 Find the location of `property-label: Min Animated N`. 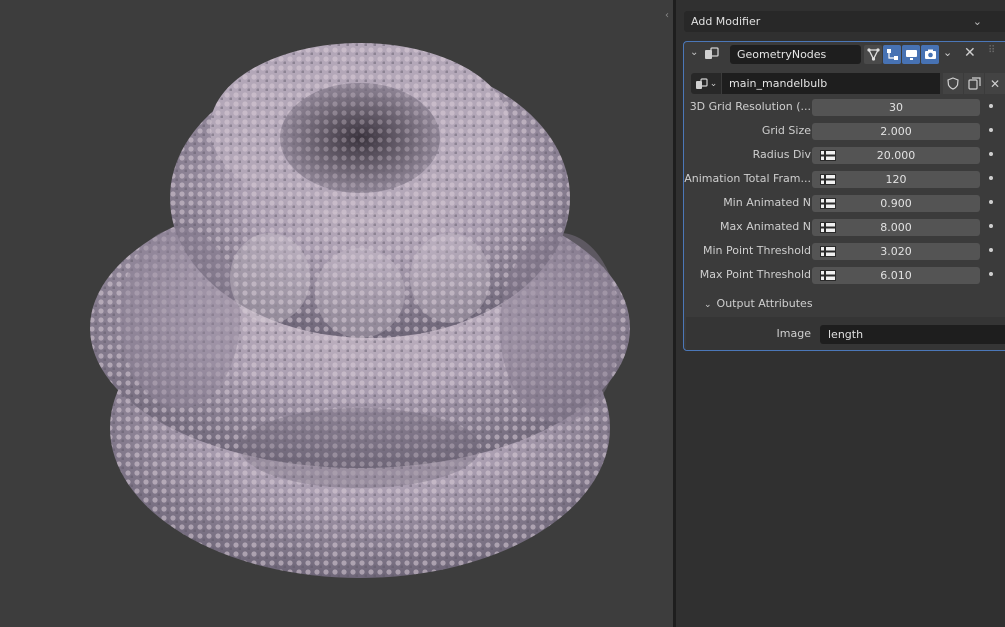

property-label: Min Animated N is located at coordinates (767, 202).